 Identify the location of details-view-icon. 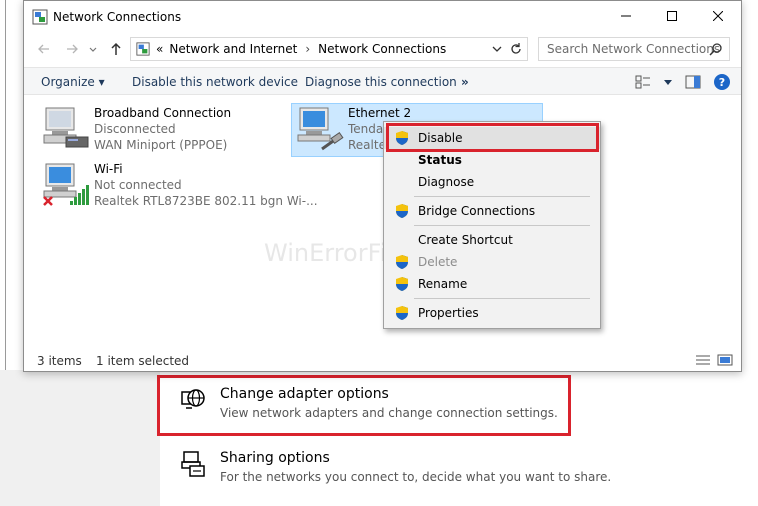
(703, 360).